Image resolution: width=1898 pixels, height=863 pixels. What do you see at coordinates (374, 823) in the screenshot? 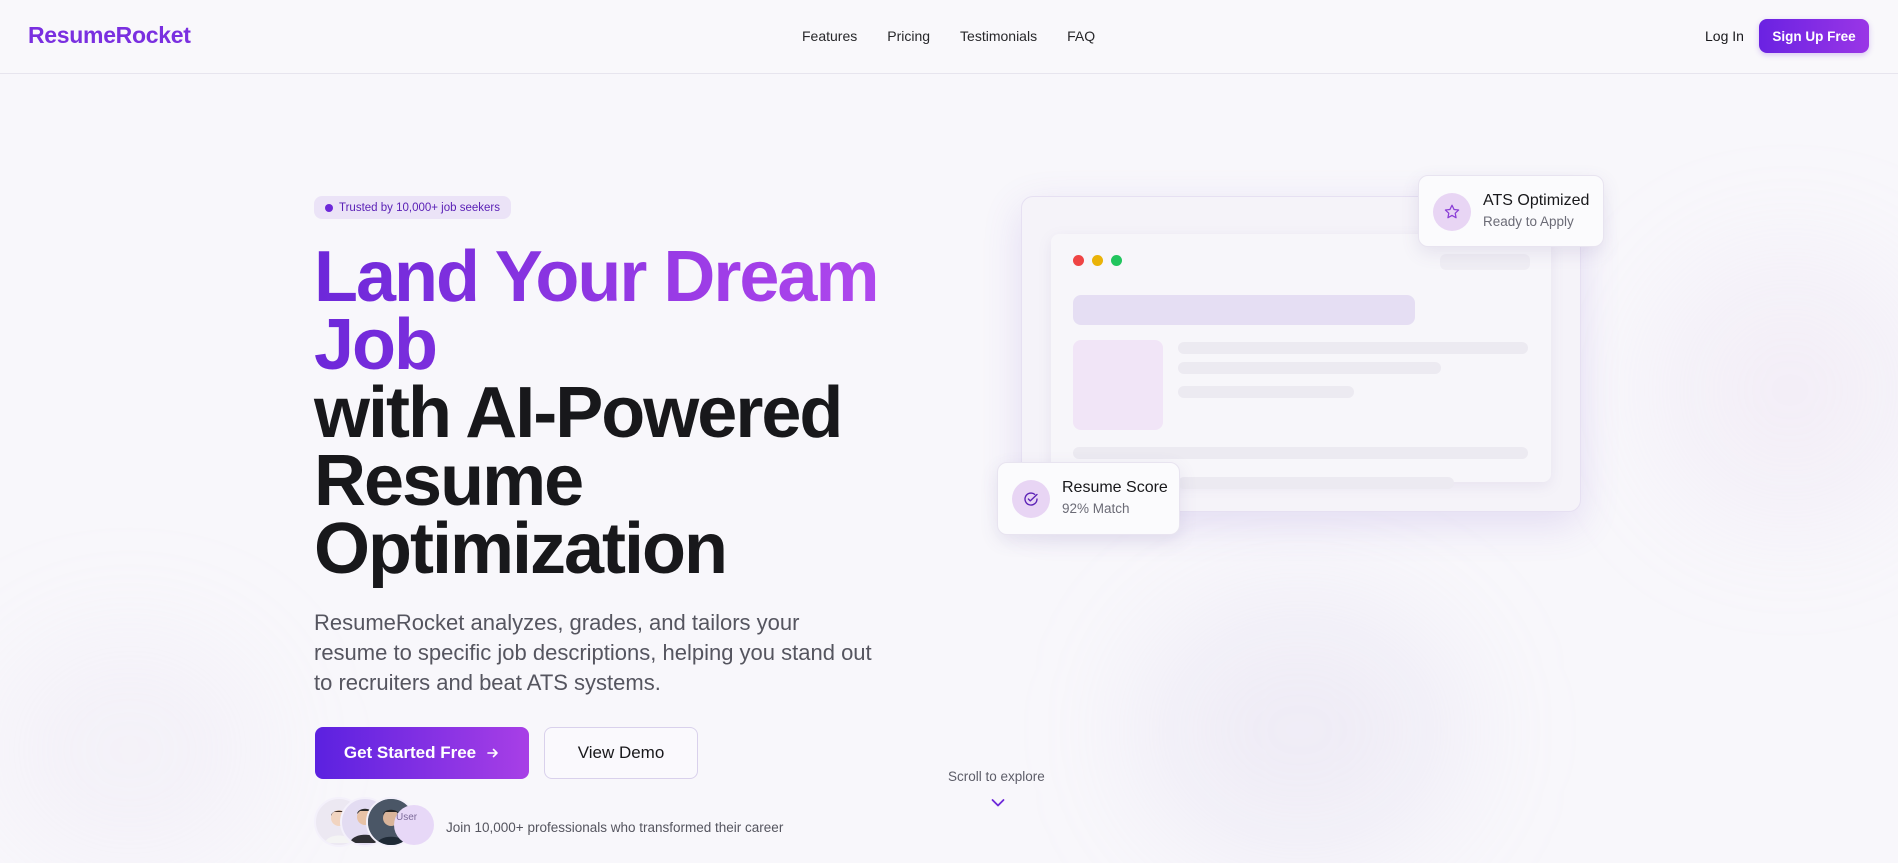
I see `avatar-group: User` at bounding box center [374, 823].